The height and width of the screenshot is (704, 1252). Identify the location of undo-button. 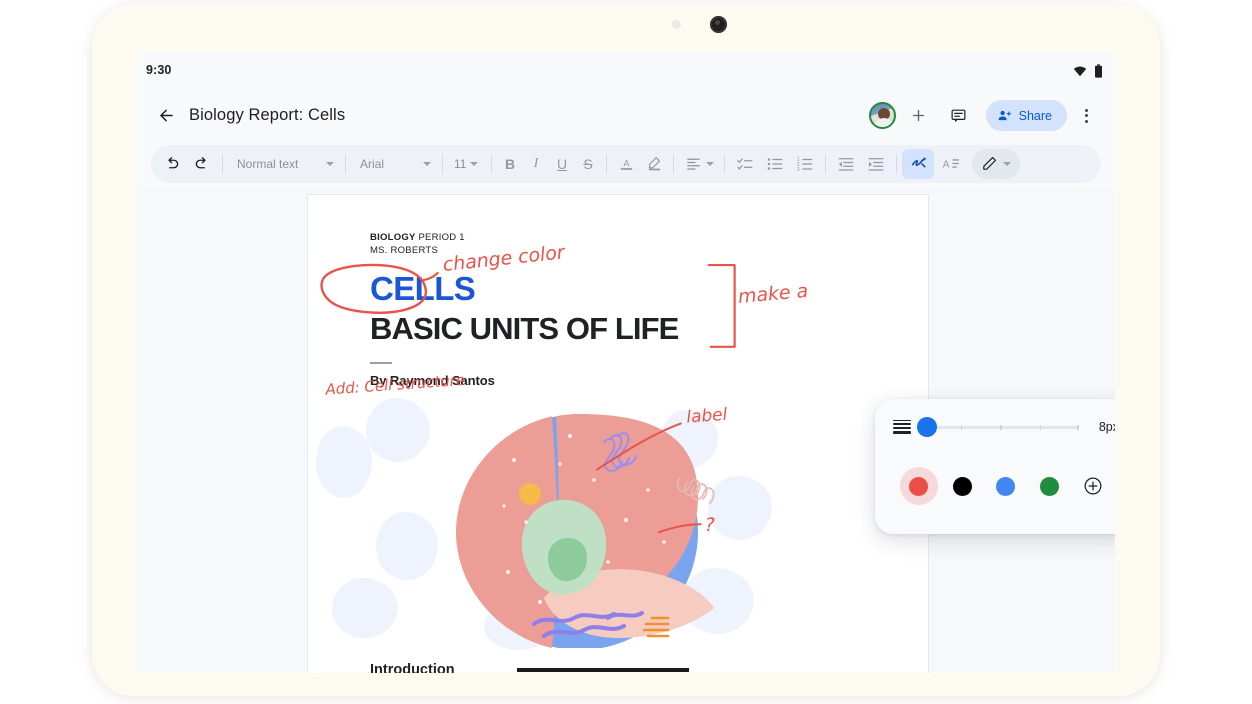
(172, 164).